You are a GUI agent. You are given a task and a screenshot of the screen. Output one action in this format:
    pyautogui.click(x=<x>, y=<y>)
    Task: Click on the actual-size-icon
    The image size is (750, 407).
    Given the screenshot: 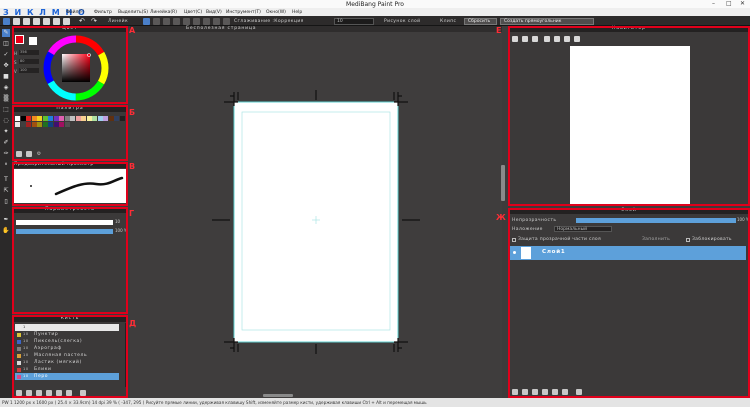 What is the action you would take?
    pyautogui.click(x=547, y=39)
    